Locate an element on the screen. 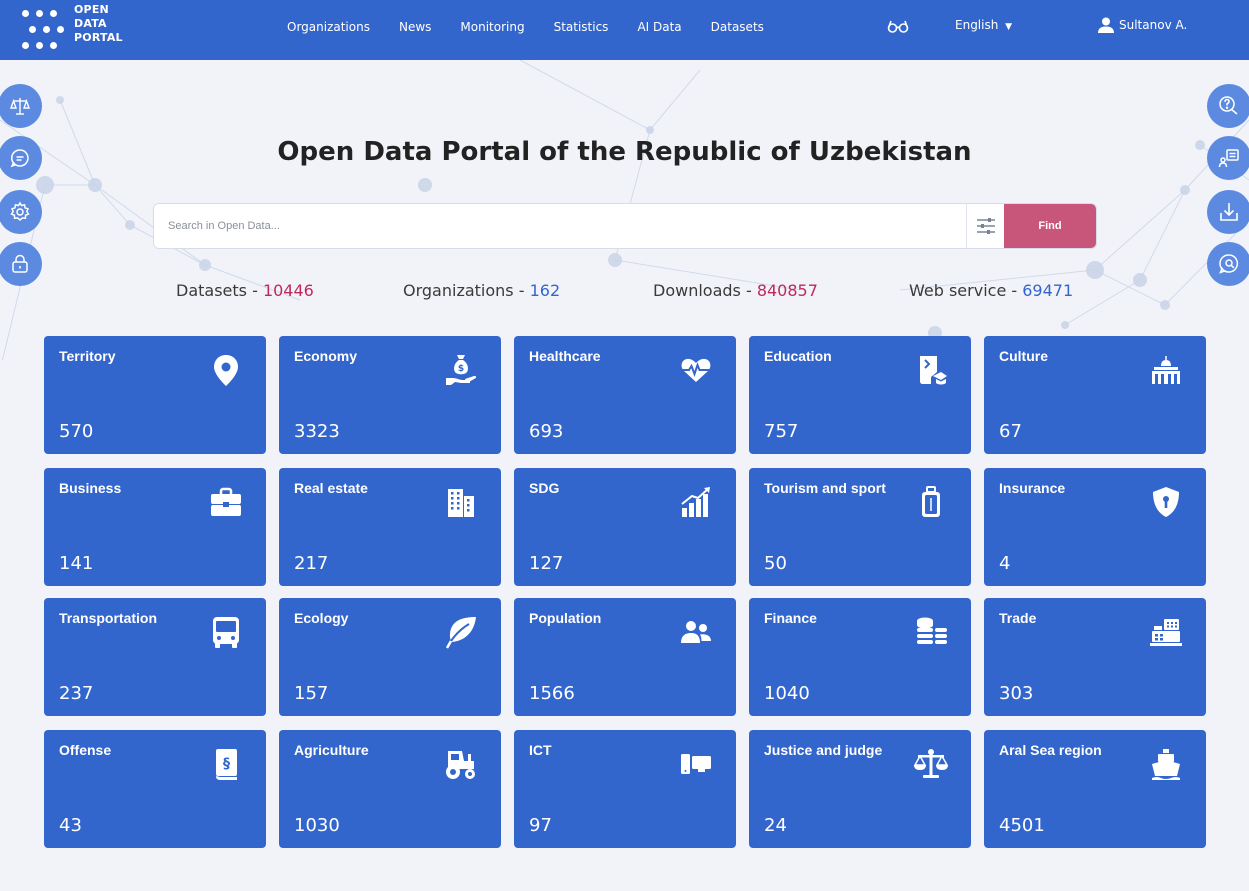 This screenshot has height=891, width=1249. search-input is located at coordinates (560, 226).